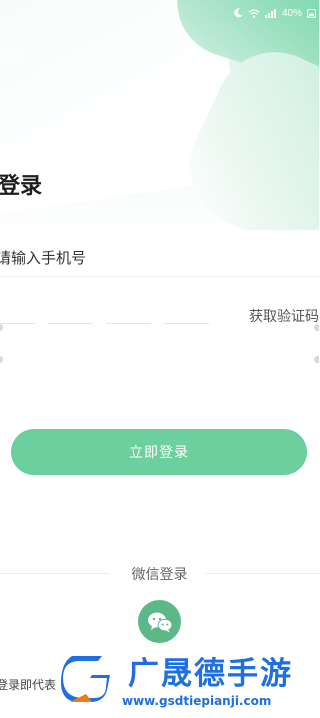 This screenshot has width=320, height=718. I want to click on back-button: 返回, so click(11, 55).